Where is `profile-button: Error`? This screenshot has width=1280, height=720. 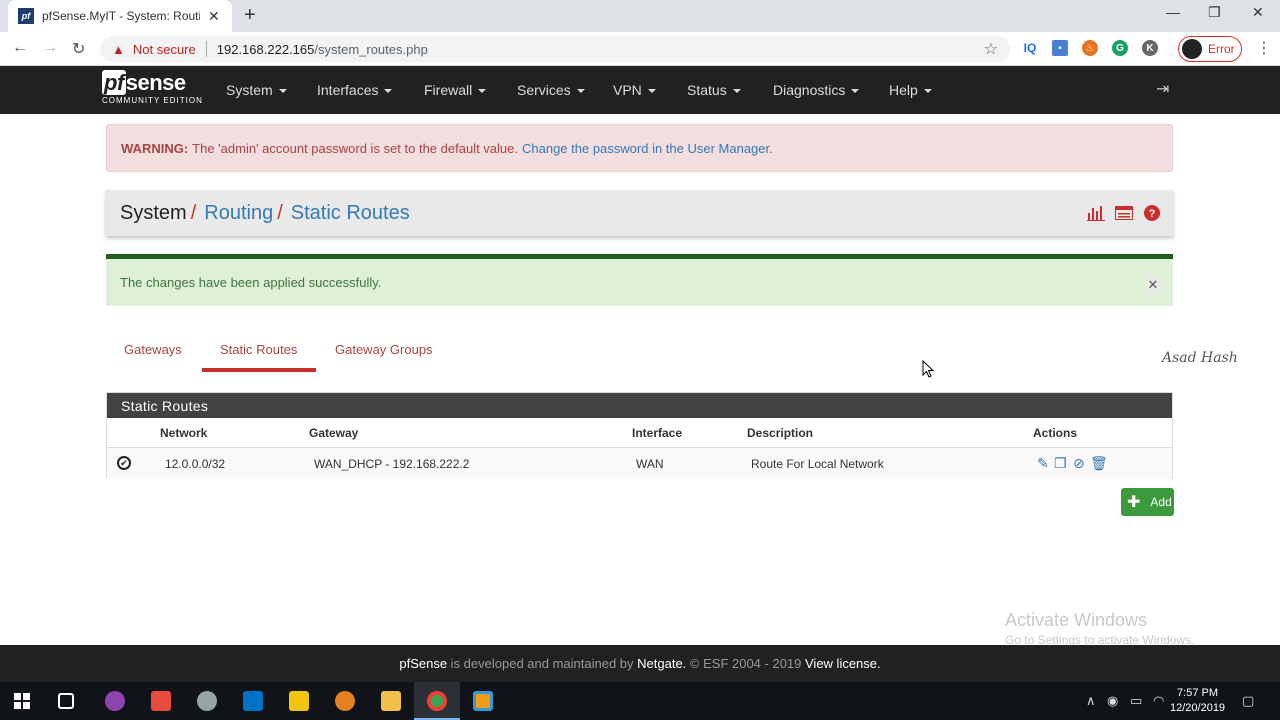 profile-button: Error is located at coordinates (1210, 49).